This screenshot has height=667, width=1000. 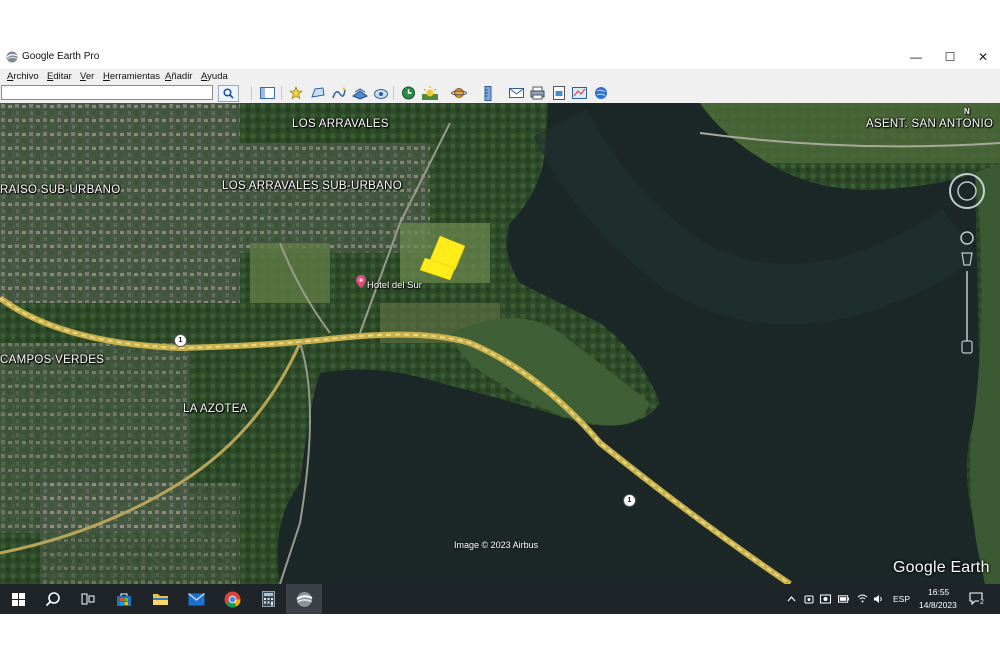 What do you see at coordinates (967, 111) in the screenshot?
I see `compass-north-label: N` at bounding box center [967, 111].